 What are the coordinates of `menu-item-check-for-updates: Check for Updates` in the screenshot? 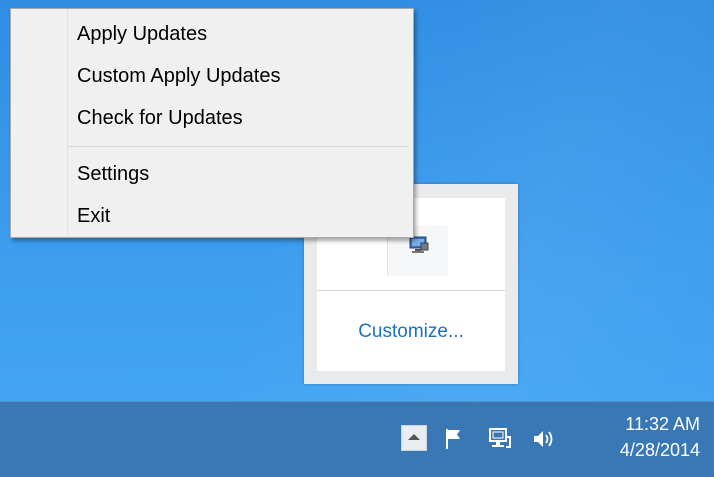 It's located at (237, 118).